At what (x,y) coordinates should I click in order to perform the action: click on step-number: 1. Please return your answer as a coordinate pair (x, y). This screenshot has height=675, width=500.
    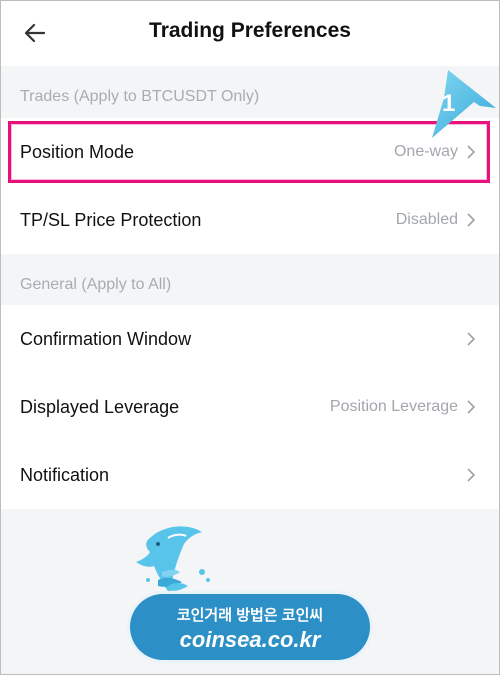
    Looking at the image, I should click on (449, 103).